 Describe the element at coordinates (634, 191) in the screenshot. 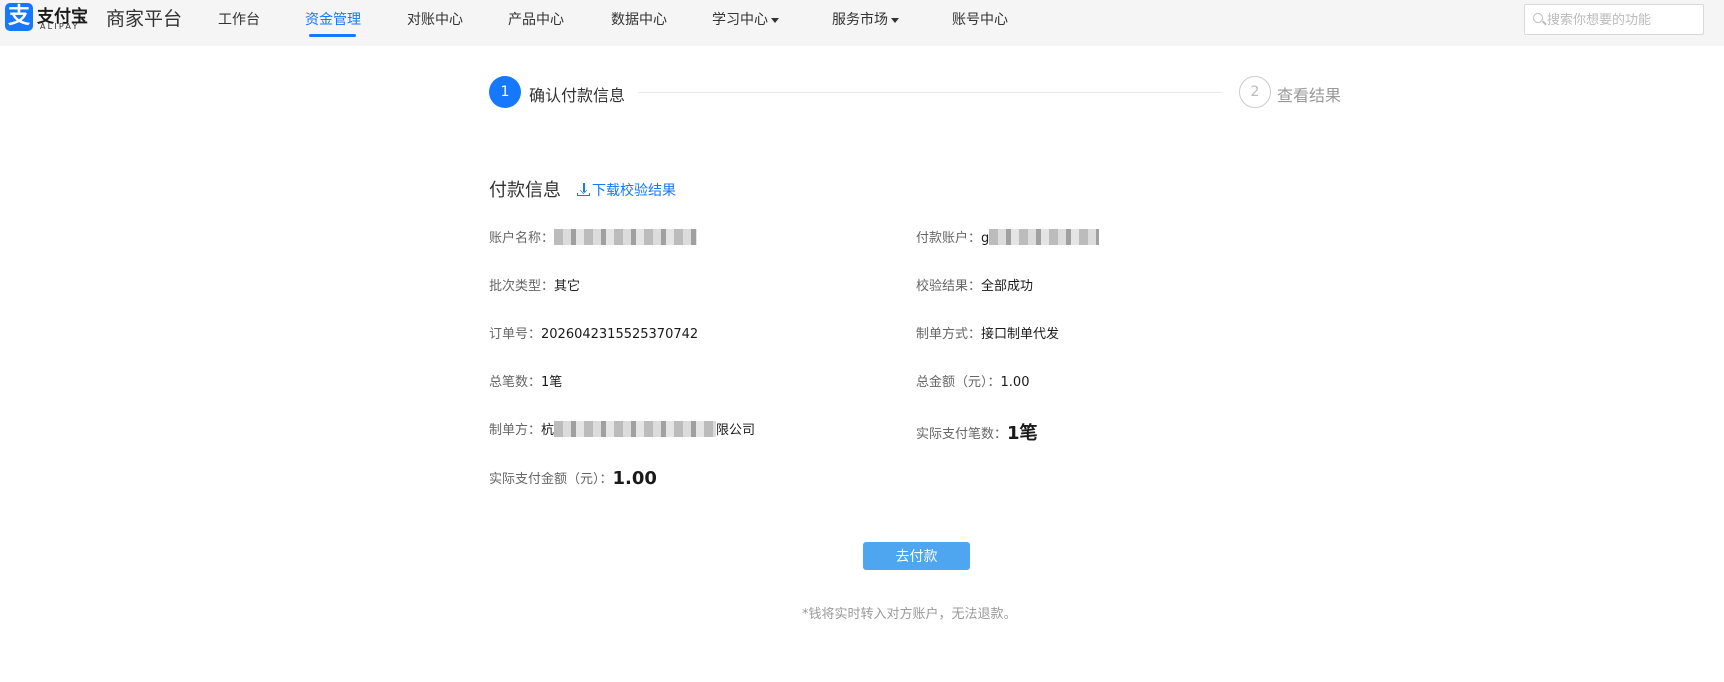

I see `download-label: 下载校验结果` at that location.